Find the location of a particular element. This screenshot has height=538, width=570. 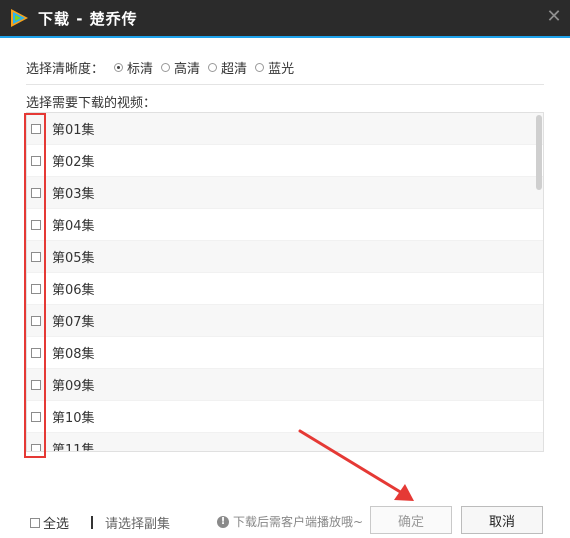

quality-option-label: 高清 is located at coordinates (187, 69).